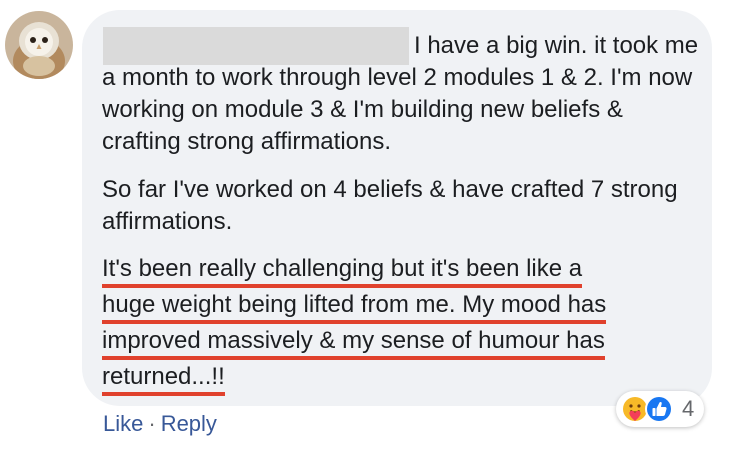 The width and height of the screenshot is (730, 460). I want to click on comment-actions: Like · Reply, so click(160, 424).